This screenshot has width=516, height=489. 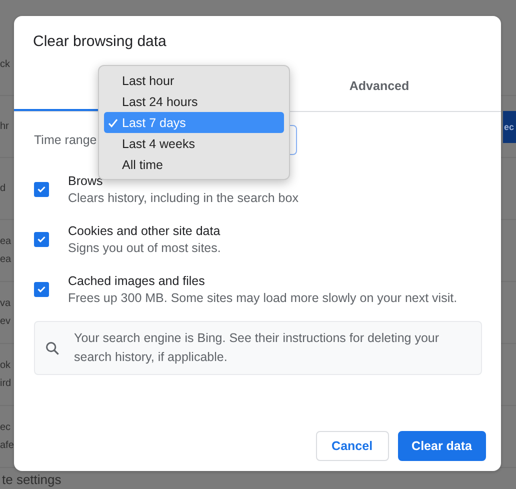 I want to click on background-text: ird, so click(x=6, y=383).